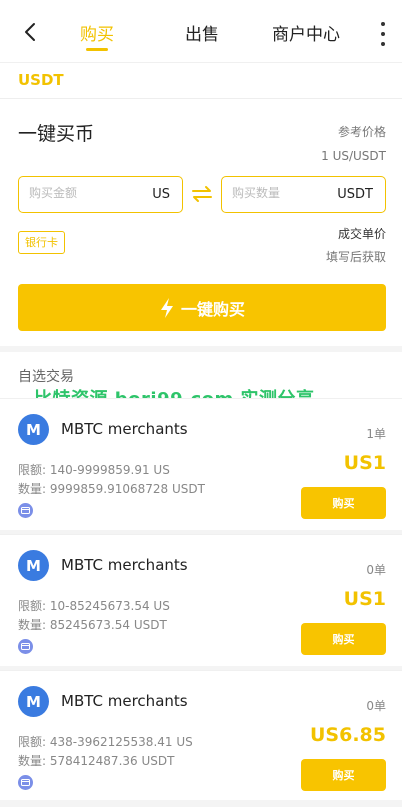 The width and height of the screenshot is (402, 807). Describe the element at coordinates (201, 80) in the screenshot. I see `currency-bar: USDT` at that location.